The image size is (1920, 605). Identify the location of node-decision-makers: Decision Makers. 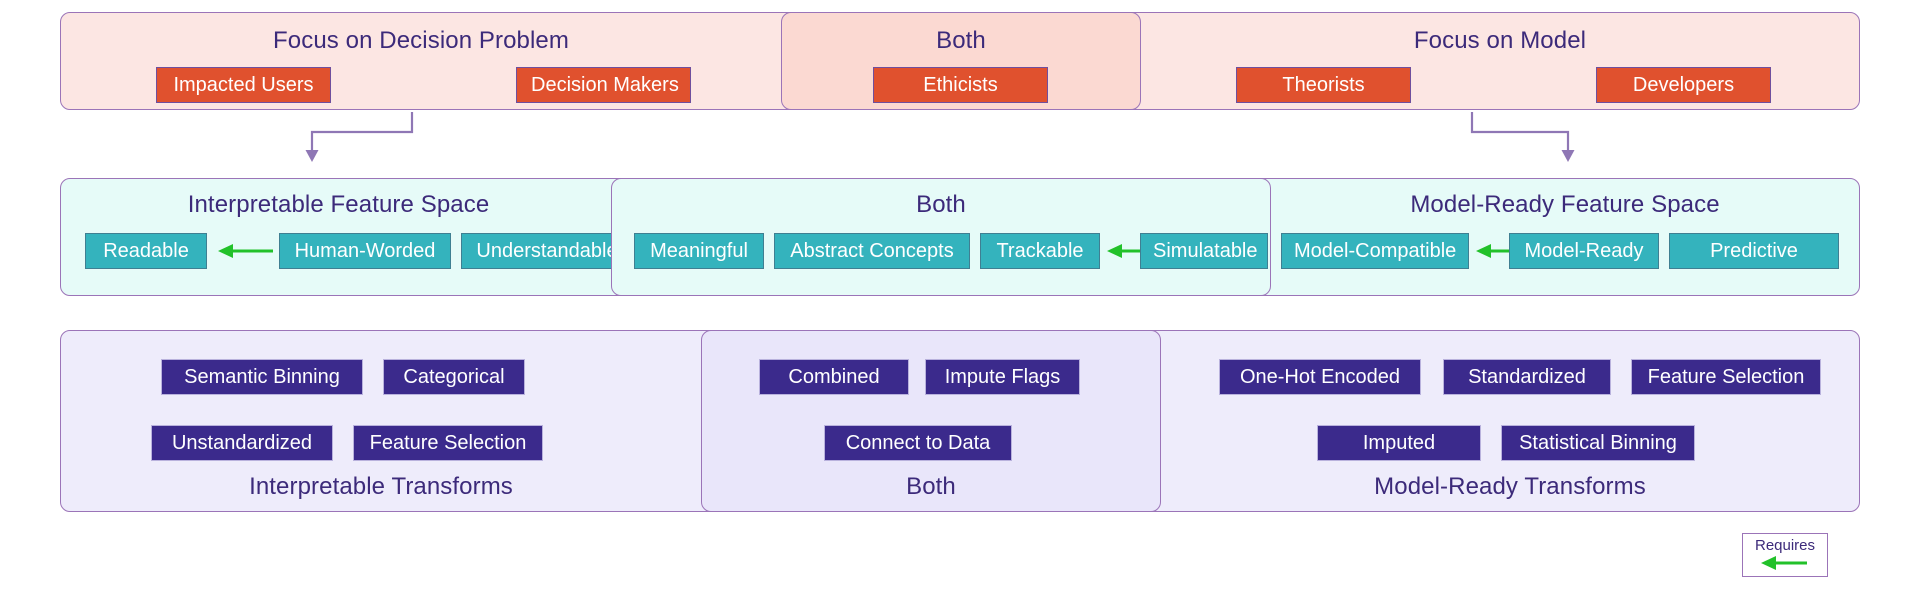
(603, 85).